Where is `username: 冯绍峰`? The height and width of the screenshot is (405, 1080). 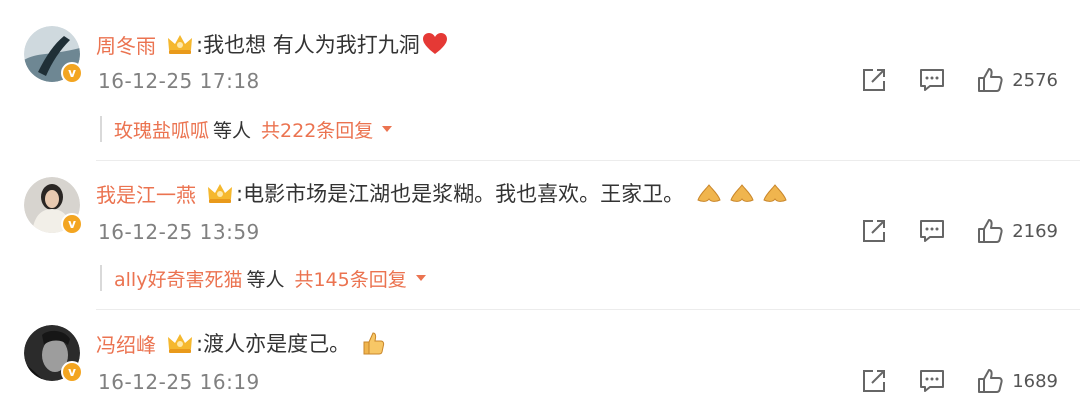 username: 冯绍峰 is located at coordinates (126, 343).